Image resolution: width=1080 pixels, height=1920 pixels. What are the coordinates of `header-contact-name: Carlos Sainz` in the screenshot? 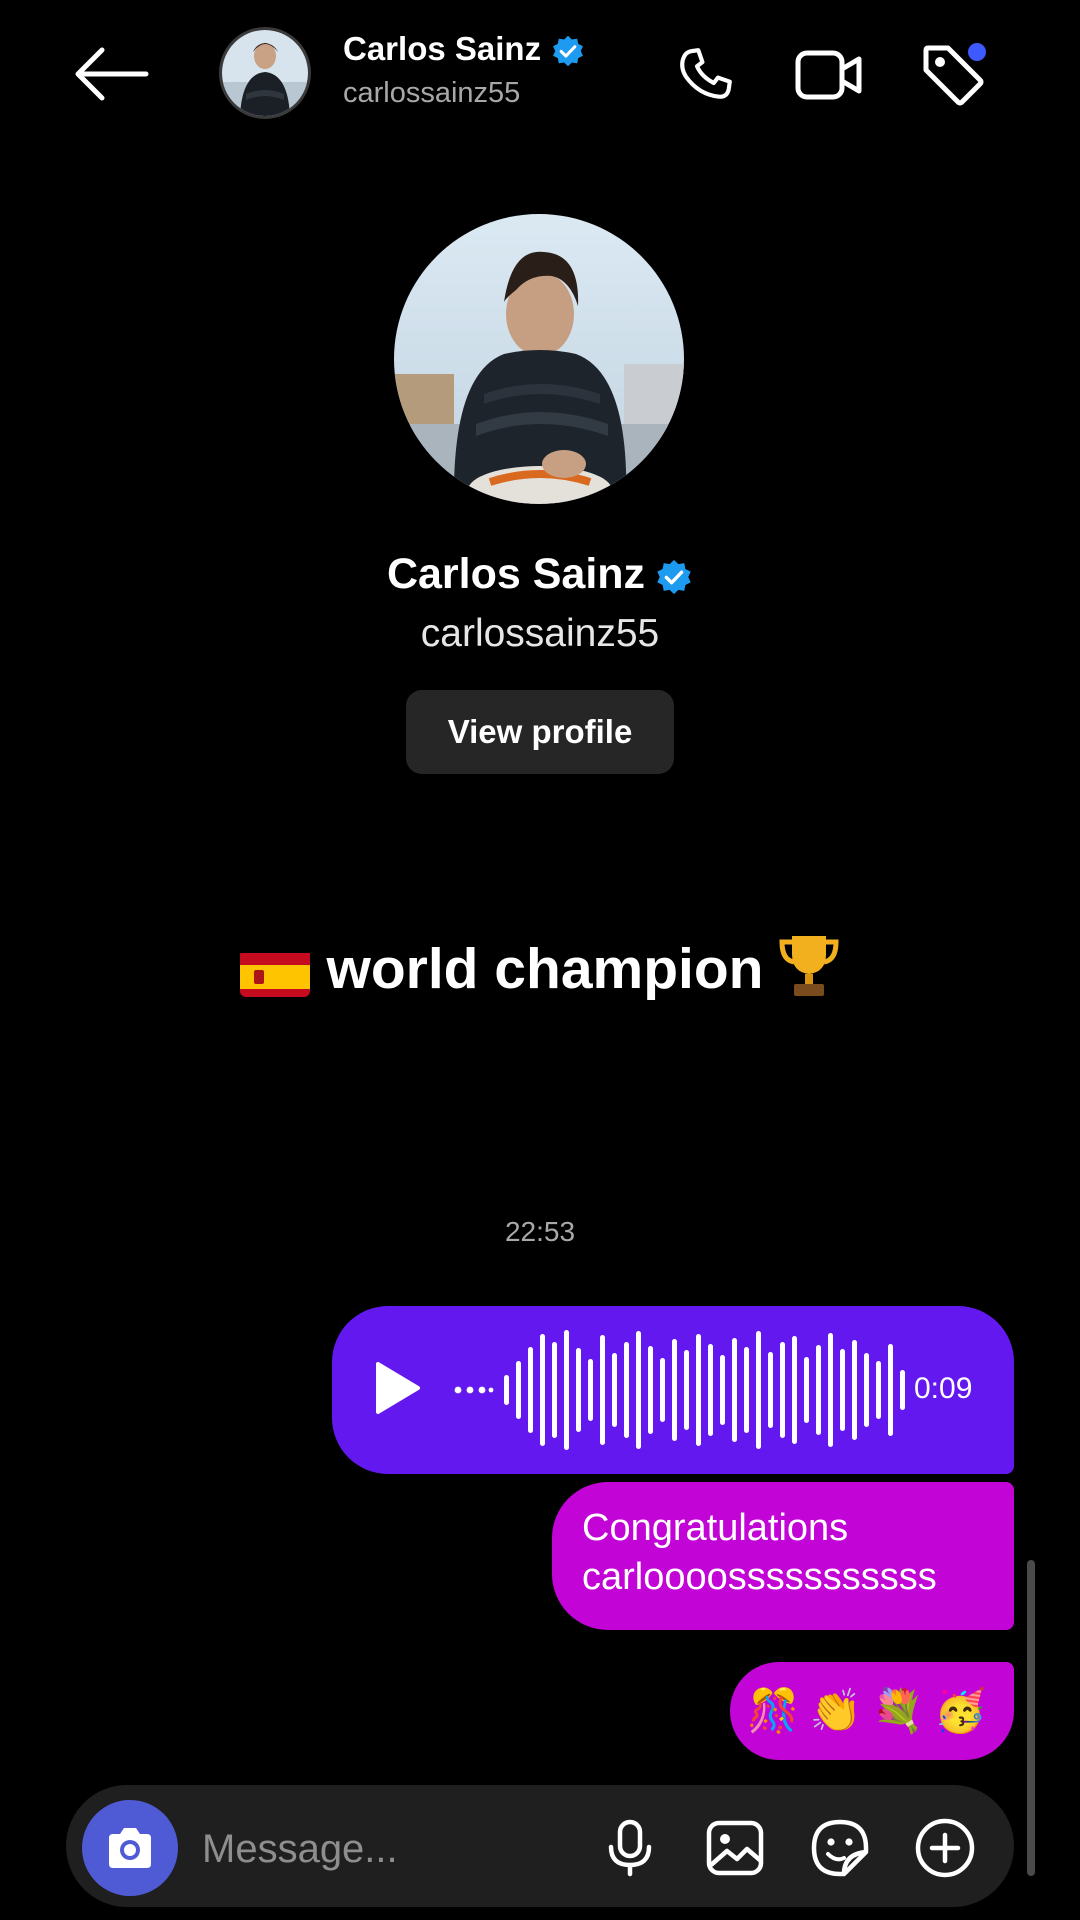 It's located at (464, 49).